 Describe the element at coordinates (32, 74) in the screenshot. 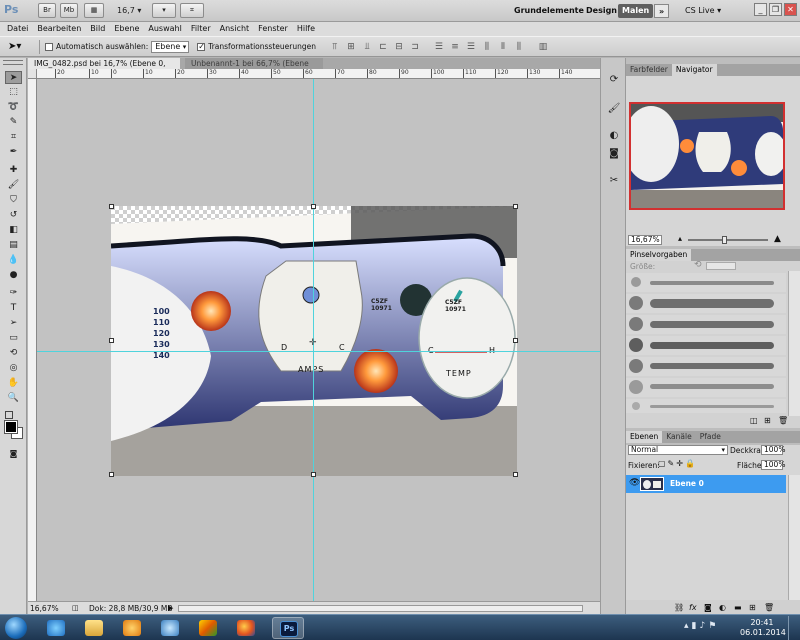

I see `ruler-origin` at that location.